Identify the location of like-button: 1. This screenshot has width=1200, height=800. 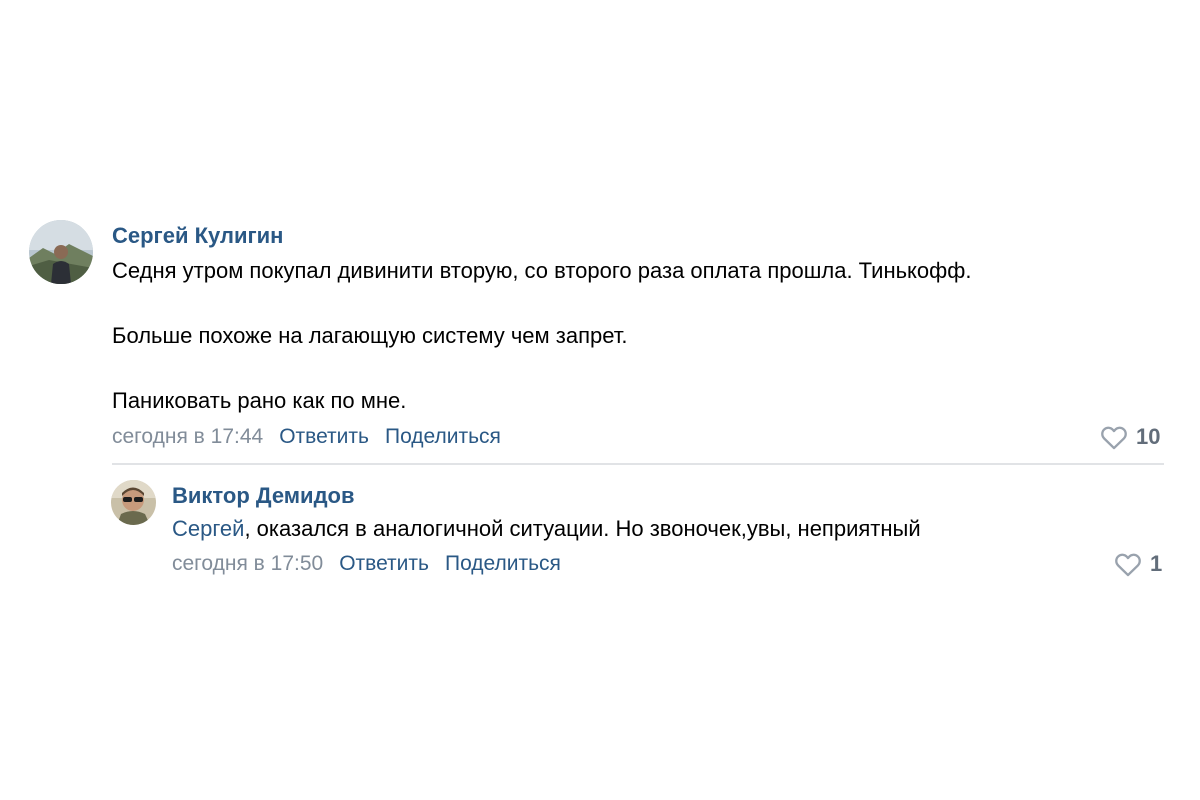
(1138, 564).